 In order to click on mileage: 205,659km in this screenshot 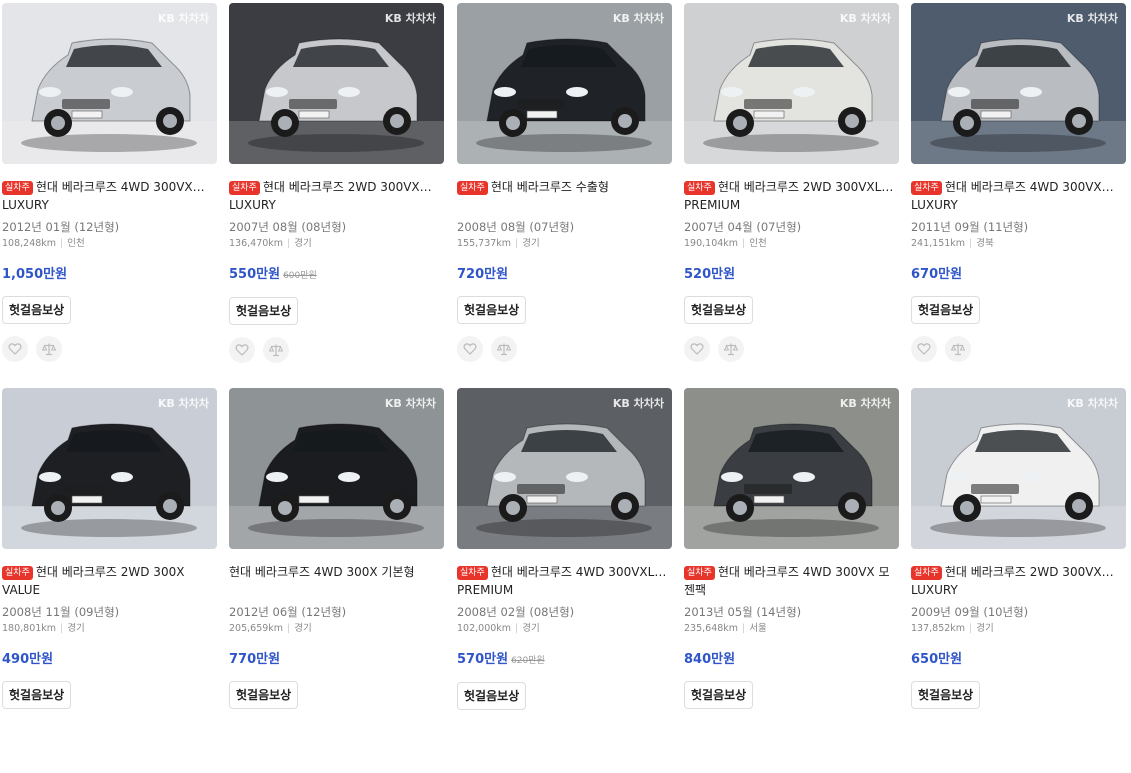, I will do `click(256, 628)`.